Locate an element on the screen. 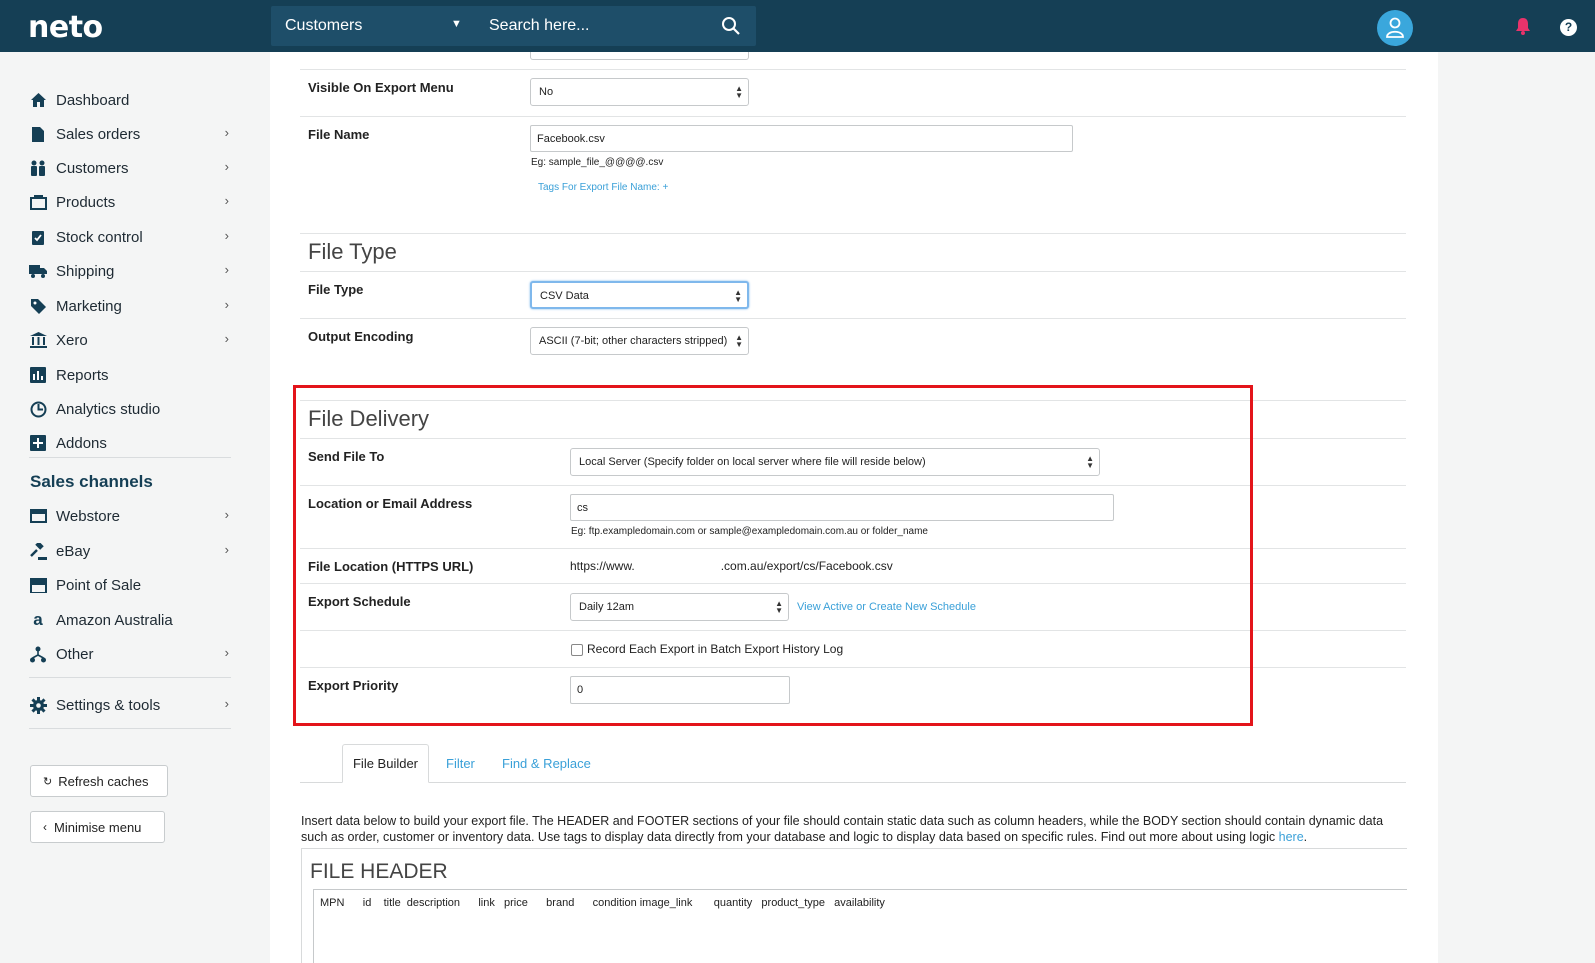  tab-filter: Filter is located at coordinates (460, 763).